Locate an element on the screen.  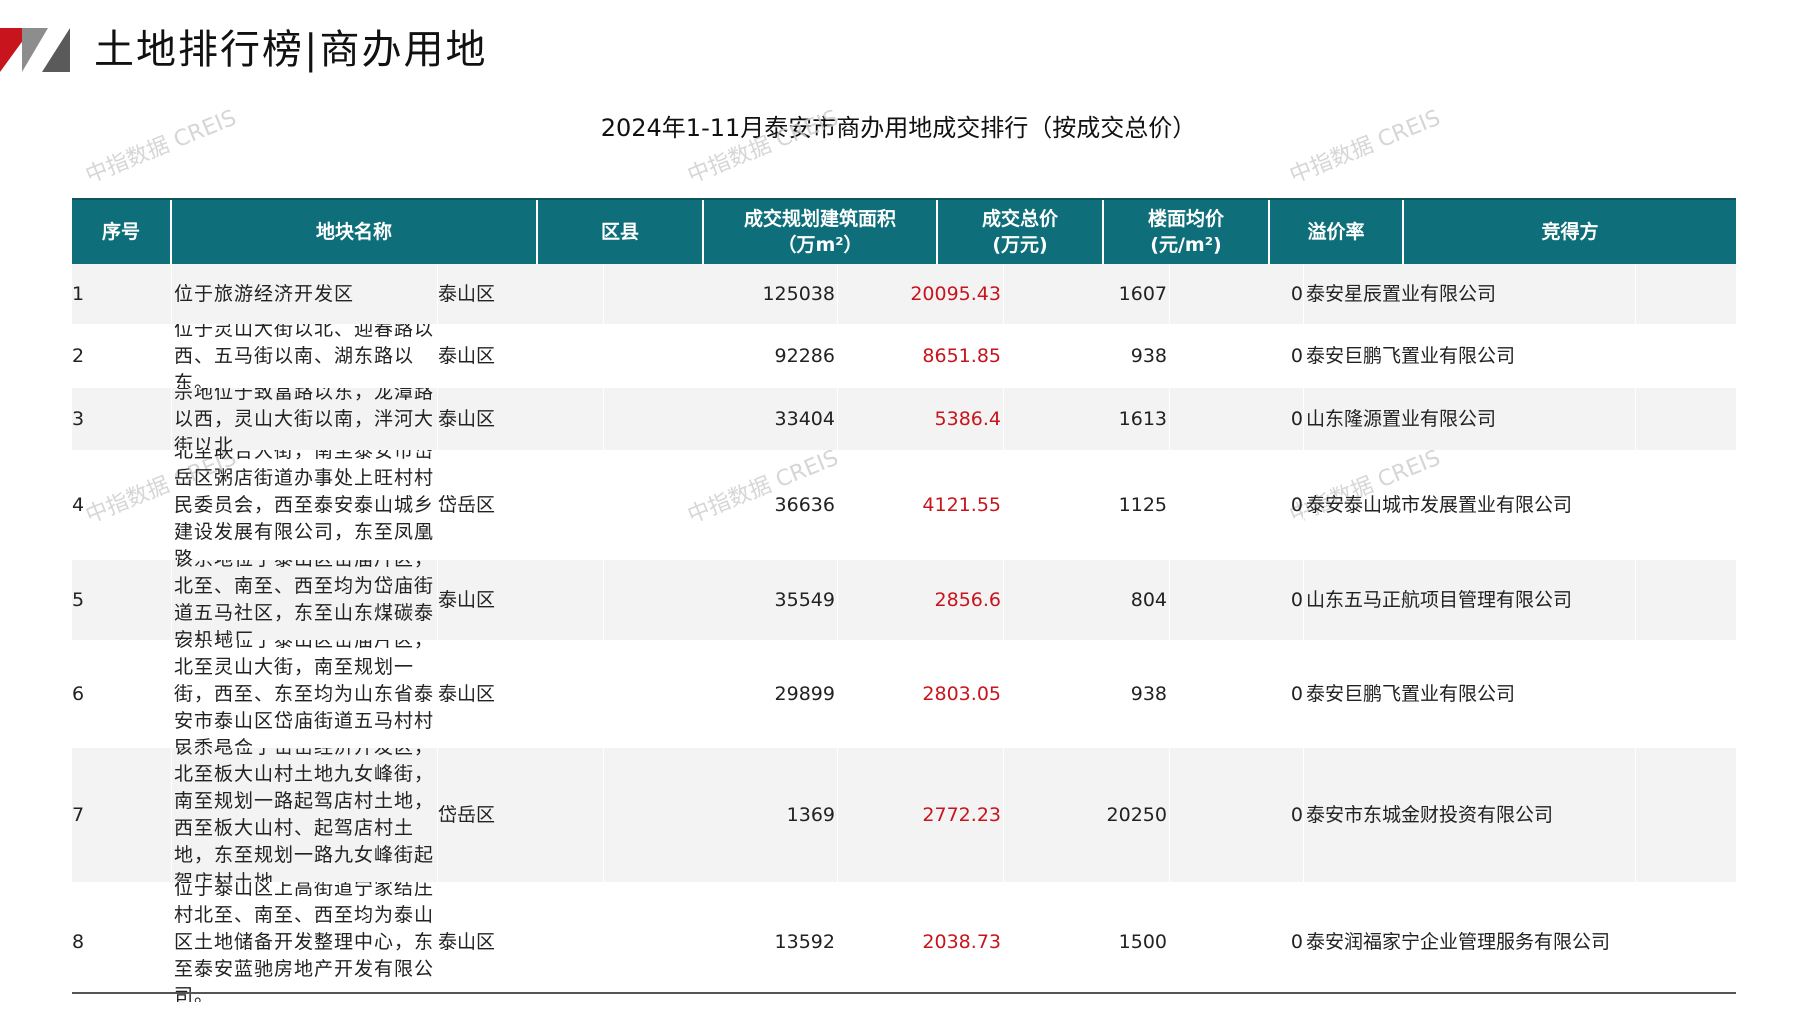
cell-name: 宗地位于致富路以东，龙潭路以西，灵山大街以南，泮河大街以北 is located at coordinates (255, 419).